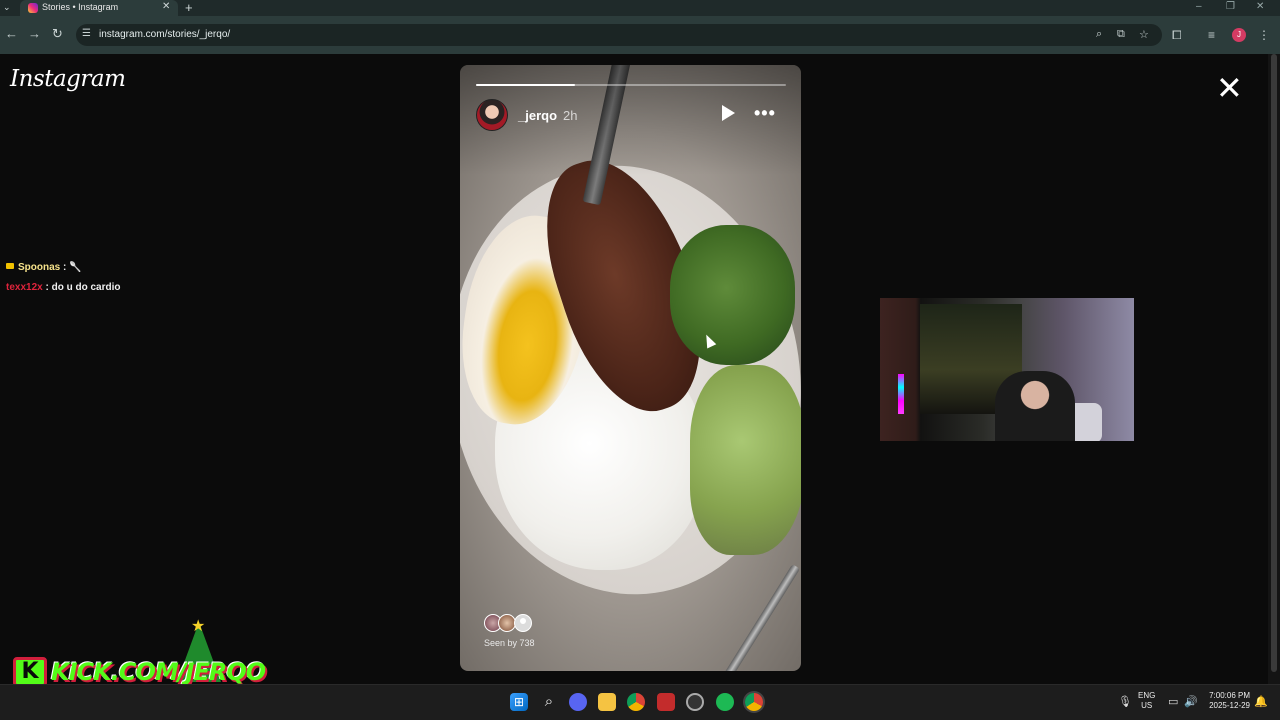 The height and width of the screenshot is (720, 1280). I want to click on keyboard-region: US, so click(1147, 705).